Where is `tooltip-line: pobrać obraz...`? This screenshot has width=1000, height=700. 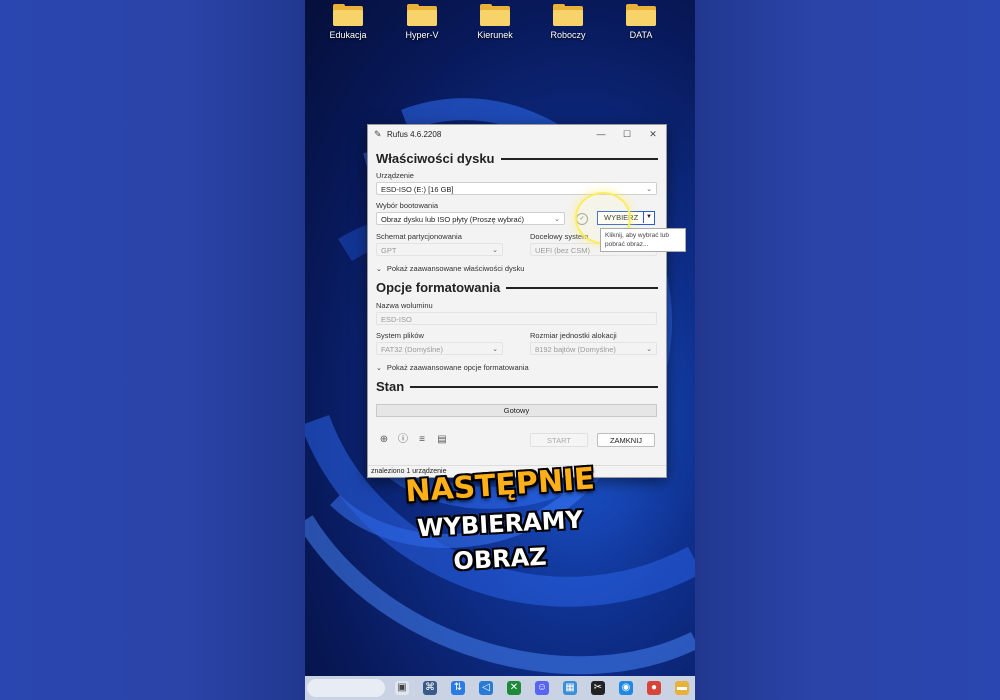
tooltip-line: pobrać obraz... is located at coordinates (627, 244).